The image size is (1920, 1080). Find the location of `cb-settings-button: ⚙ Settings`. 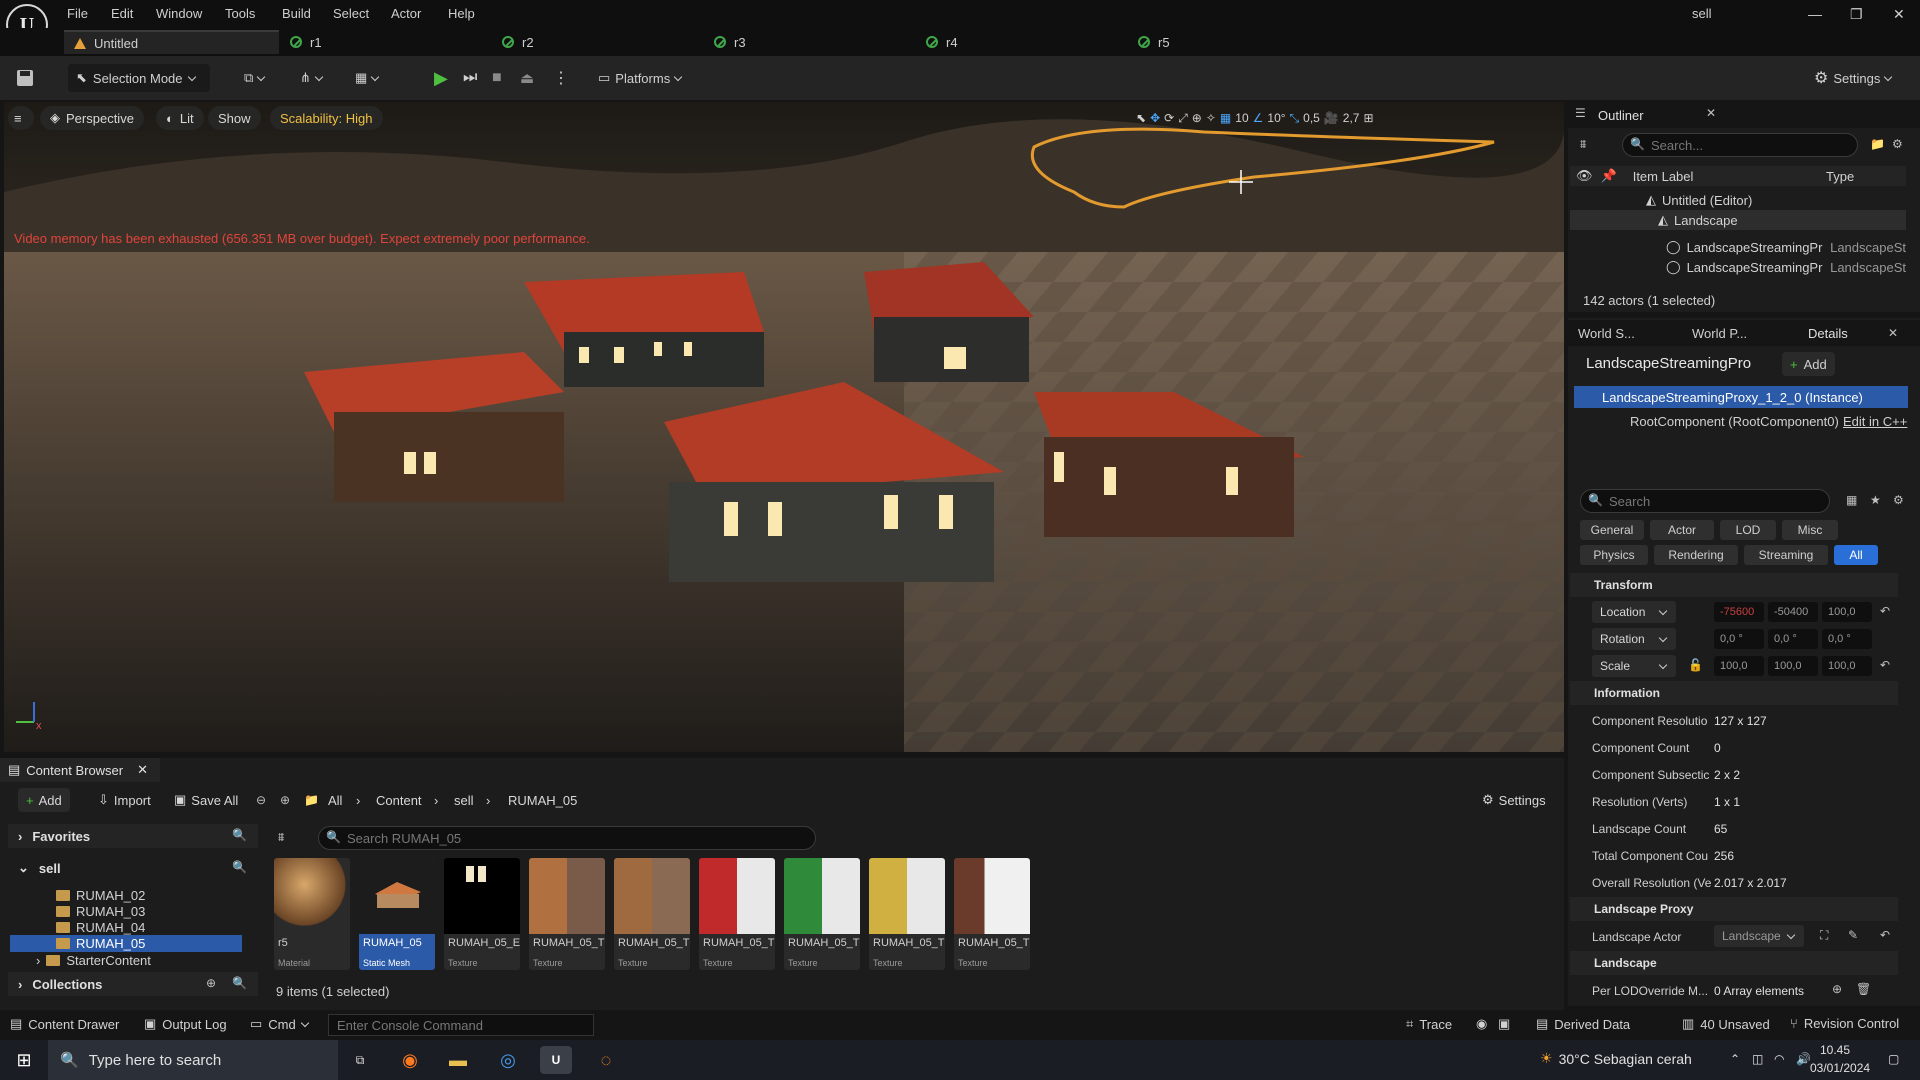

cb-settings-button: ⚙ Settings is located at coordinates (1514, 800).